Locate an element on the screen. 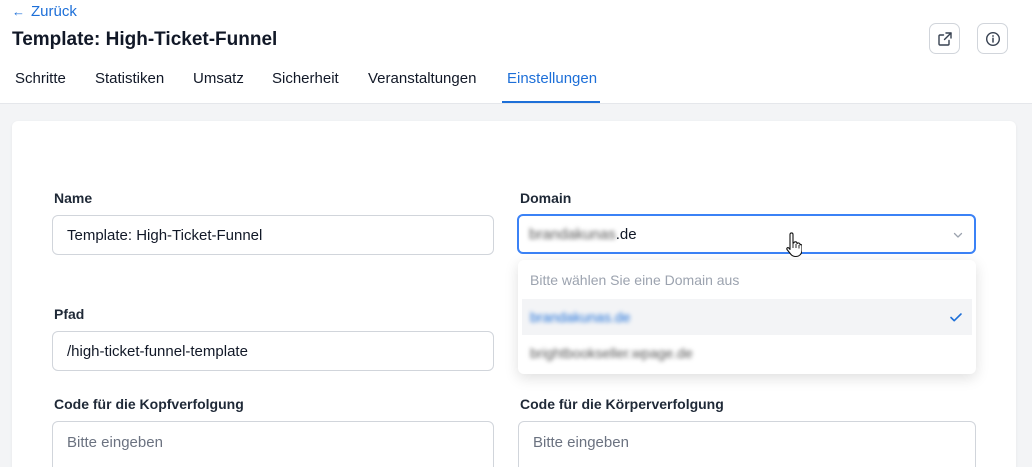 This screenshot has height=467, width=1032. hand-pointer-cursor-icon is located at coordinates (794, 245).